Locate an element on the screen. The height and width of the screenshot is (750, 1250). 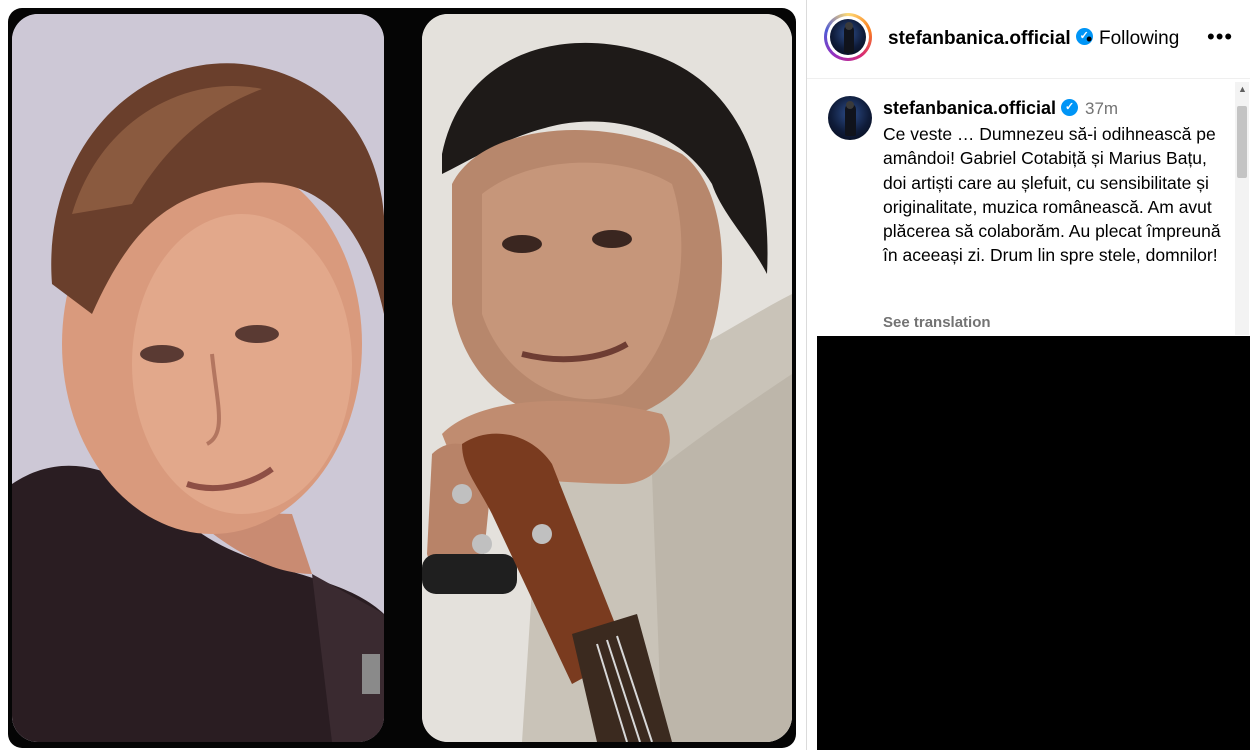
post-timestamp: 37m is located at coordinates (1101, 109).